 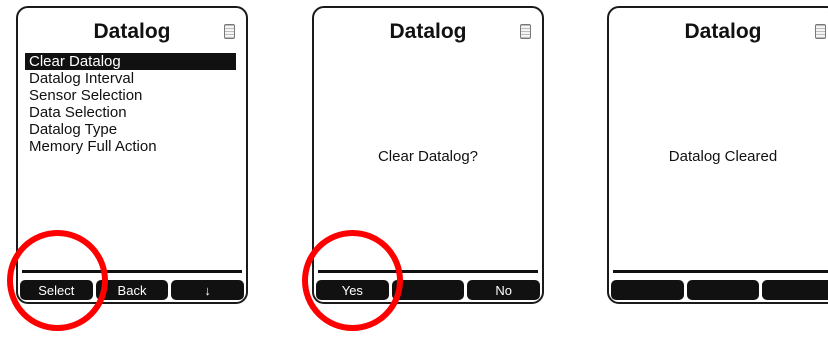 I want to click on menu-item-datalog-interval: Datalog Interval, so click(x=130, y=78).